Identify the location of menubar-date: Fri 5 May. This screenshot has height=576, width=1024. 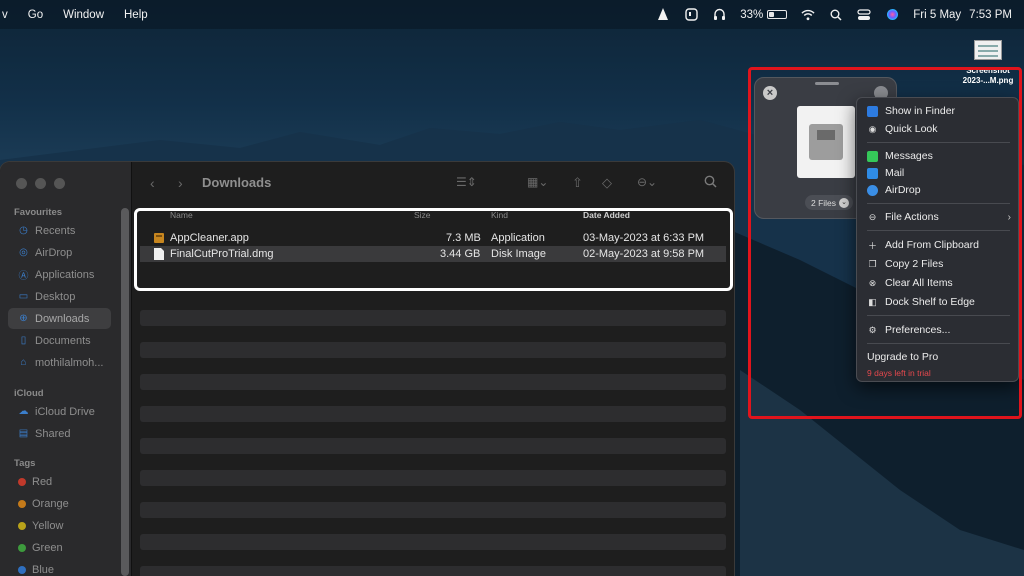
(937, 15).